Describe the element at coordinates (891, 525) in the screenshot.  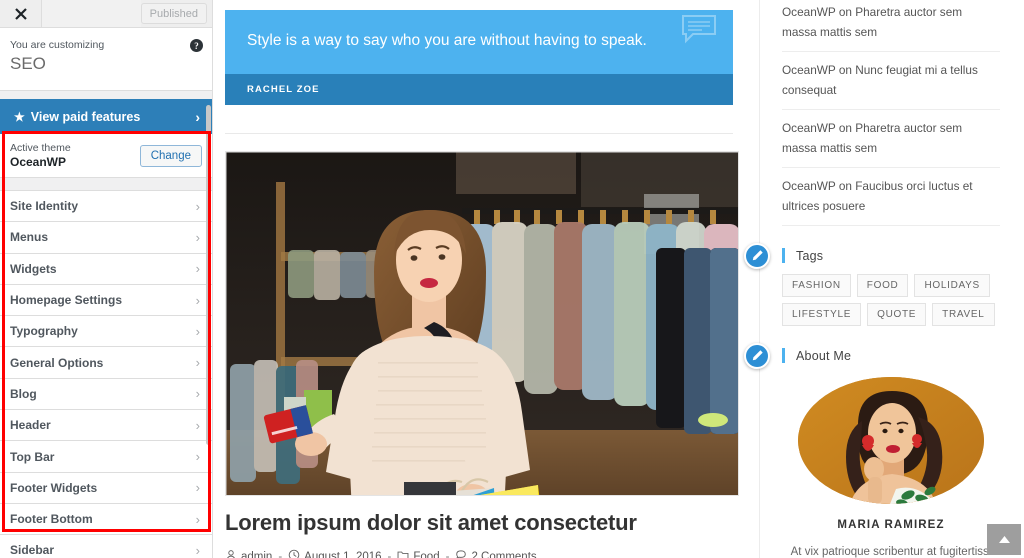
I see `about-name: MARIA RAMIREZ` at that location.